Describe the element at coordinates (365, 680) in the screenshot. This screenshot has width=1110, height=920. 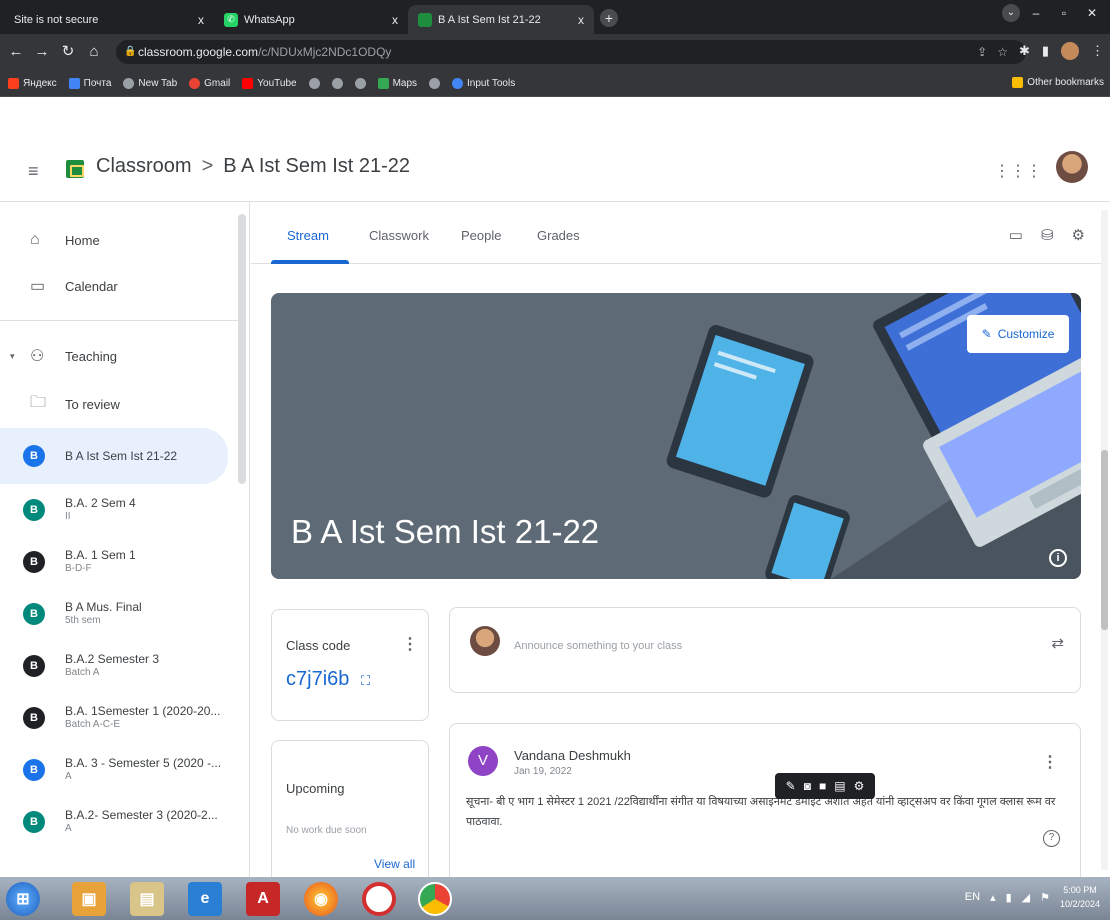
I see `fullscreen-icon: ⛶` at that location.